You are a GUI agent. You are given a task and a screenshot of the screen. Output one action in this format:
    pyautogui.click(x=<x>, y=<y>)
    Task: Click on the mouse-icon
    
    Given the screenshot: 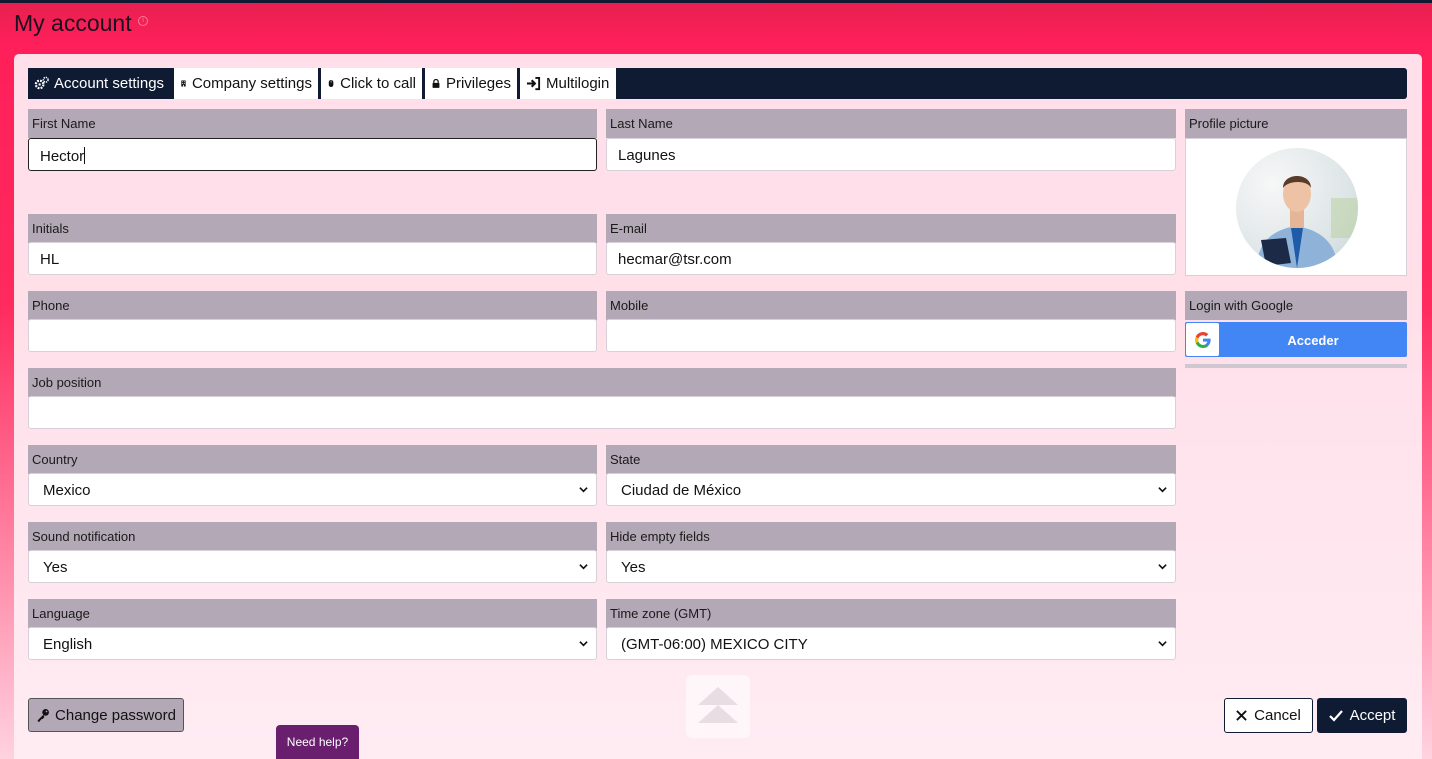 What is the action you would take?
    pyautogui.click(x=331, y=83)
    